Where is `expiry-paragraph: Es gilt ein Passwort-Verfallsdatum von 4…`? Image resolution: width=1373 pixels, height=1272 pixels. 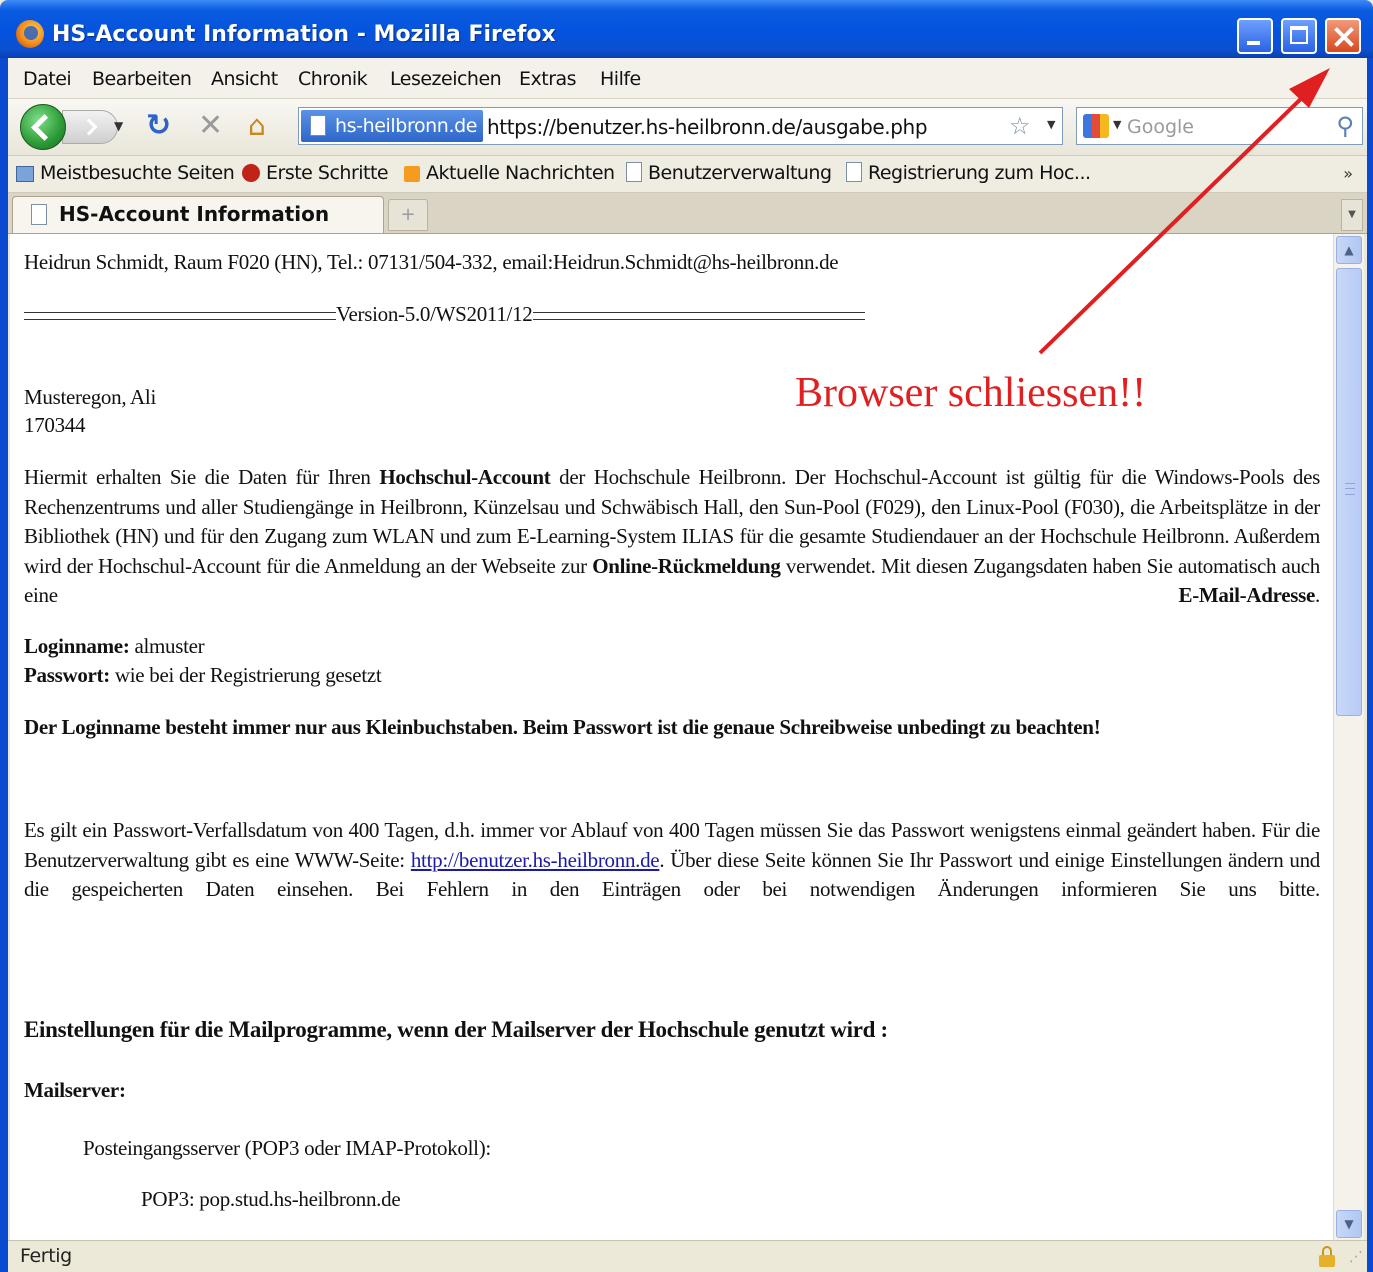 expiry-paragraph: Es gilt ein Passwort-Verfallsdatum von 4… is located at coordinates (672, 875).